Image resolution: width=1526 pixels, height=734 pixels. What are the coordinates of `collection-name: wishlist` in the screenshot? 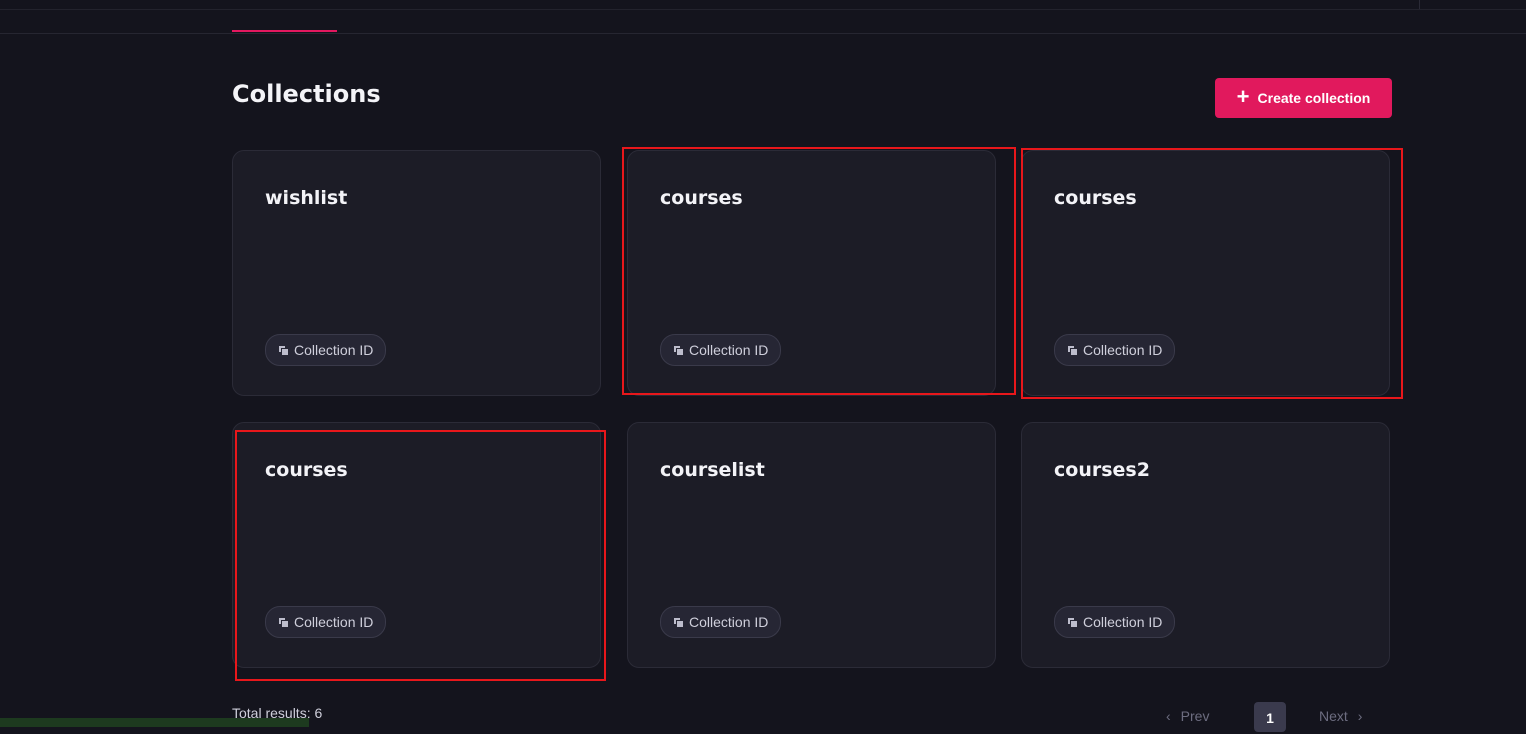 It's located at (306, 198).